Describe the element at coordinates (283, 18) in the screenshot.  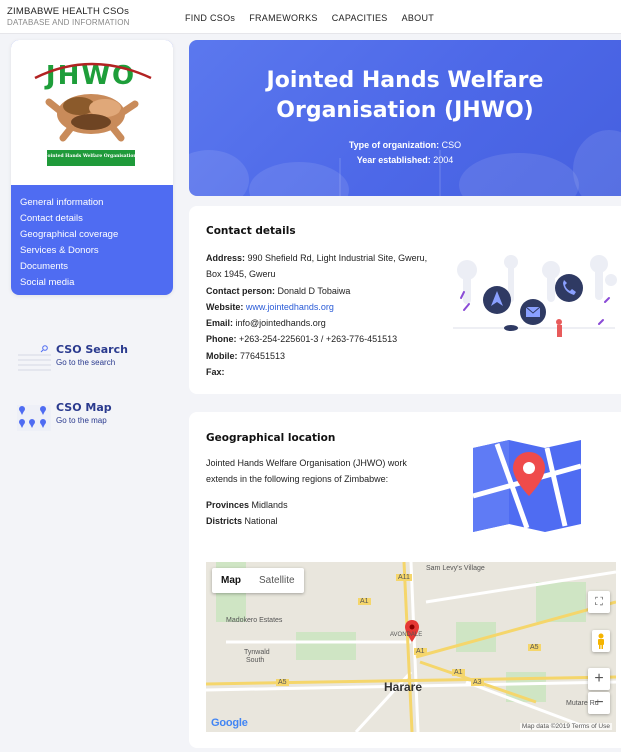
I see `nav-frameworks: FRAMEWORKS` at that location.